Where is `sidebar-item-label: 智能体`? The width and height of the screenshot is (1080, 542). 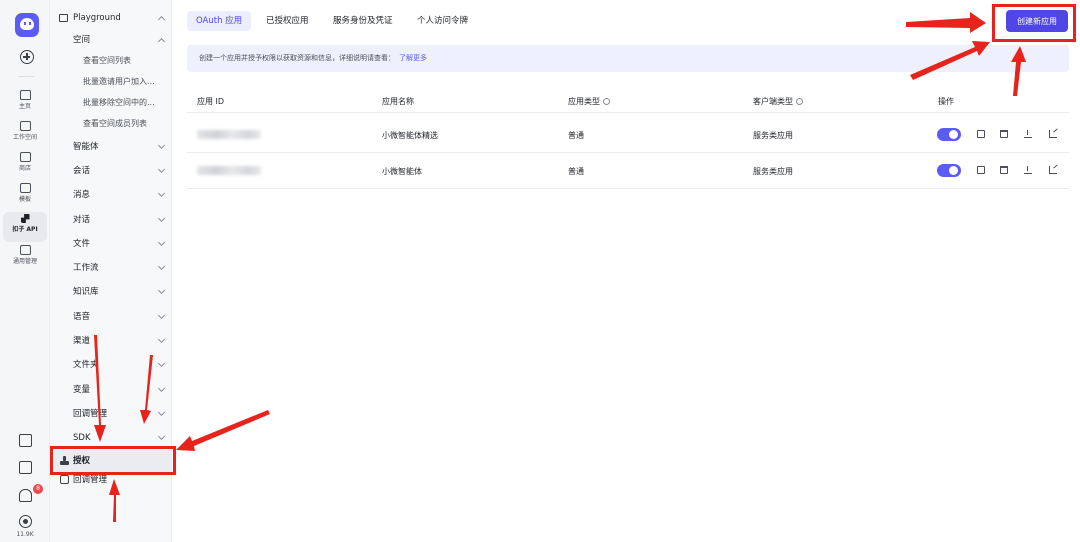
sidebar-item-label: 智能体 is located at coordinates (86, 147).